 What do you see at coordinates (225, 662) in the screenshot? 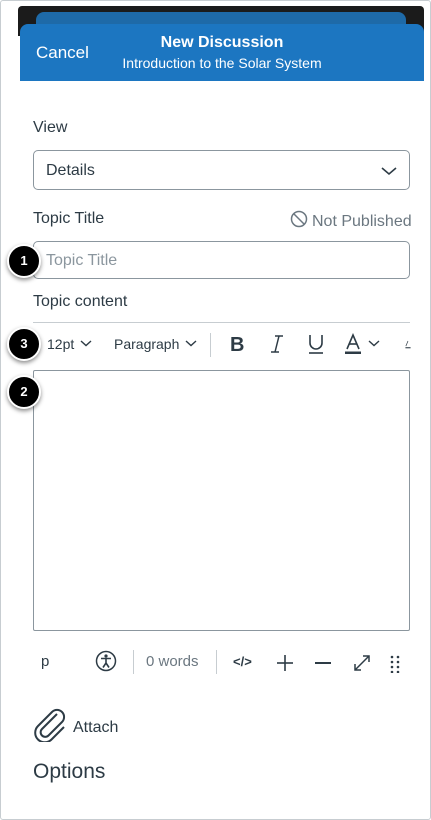
I see `editor-status-bar: p 0 words </>` at bounding box center [225, 662].